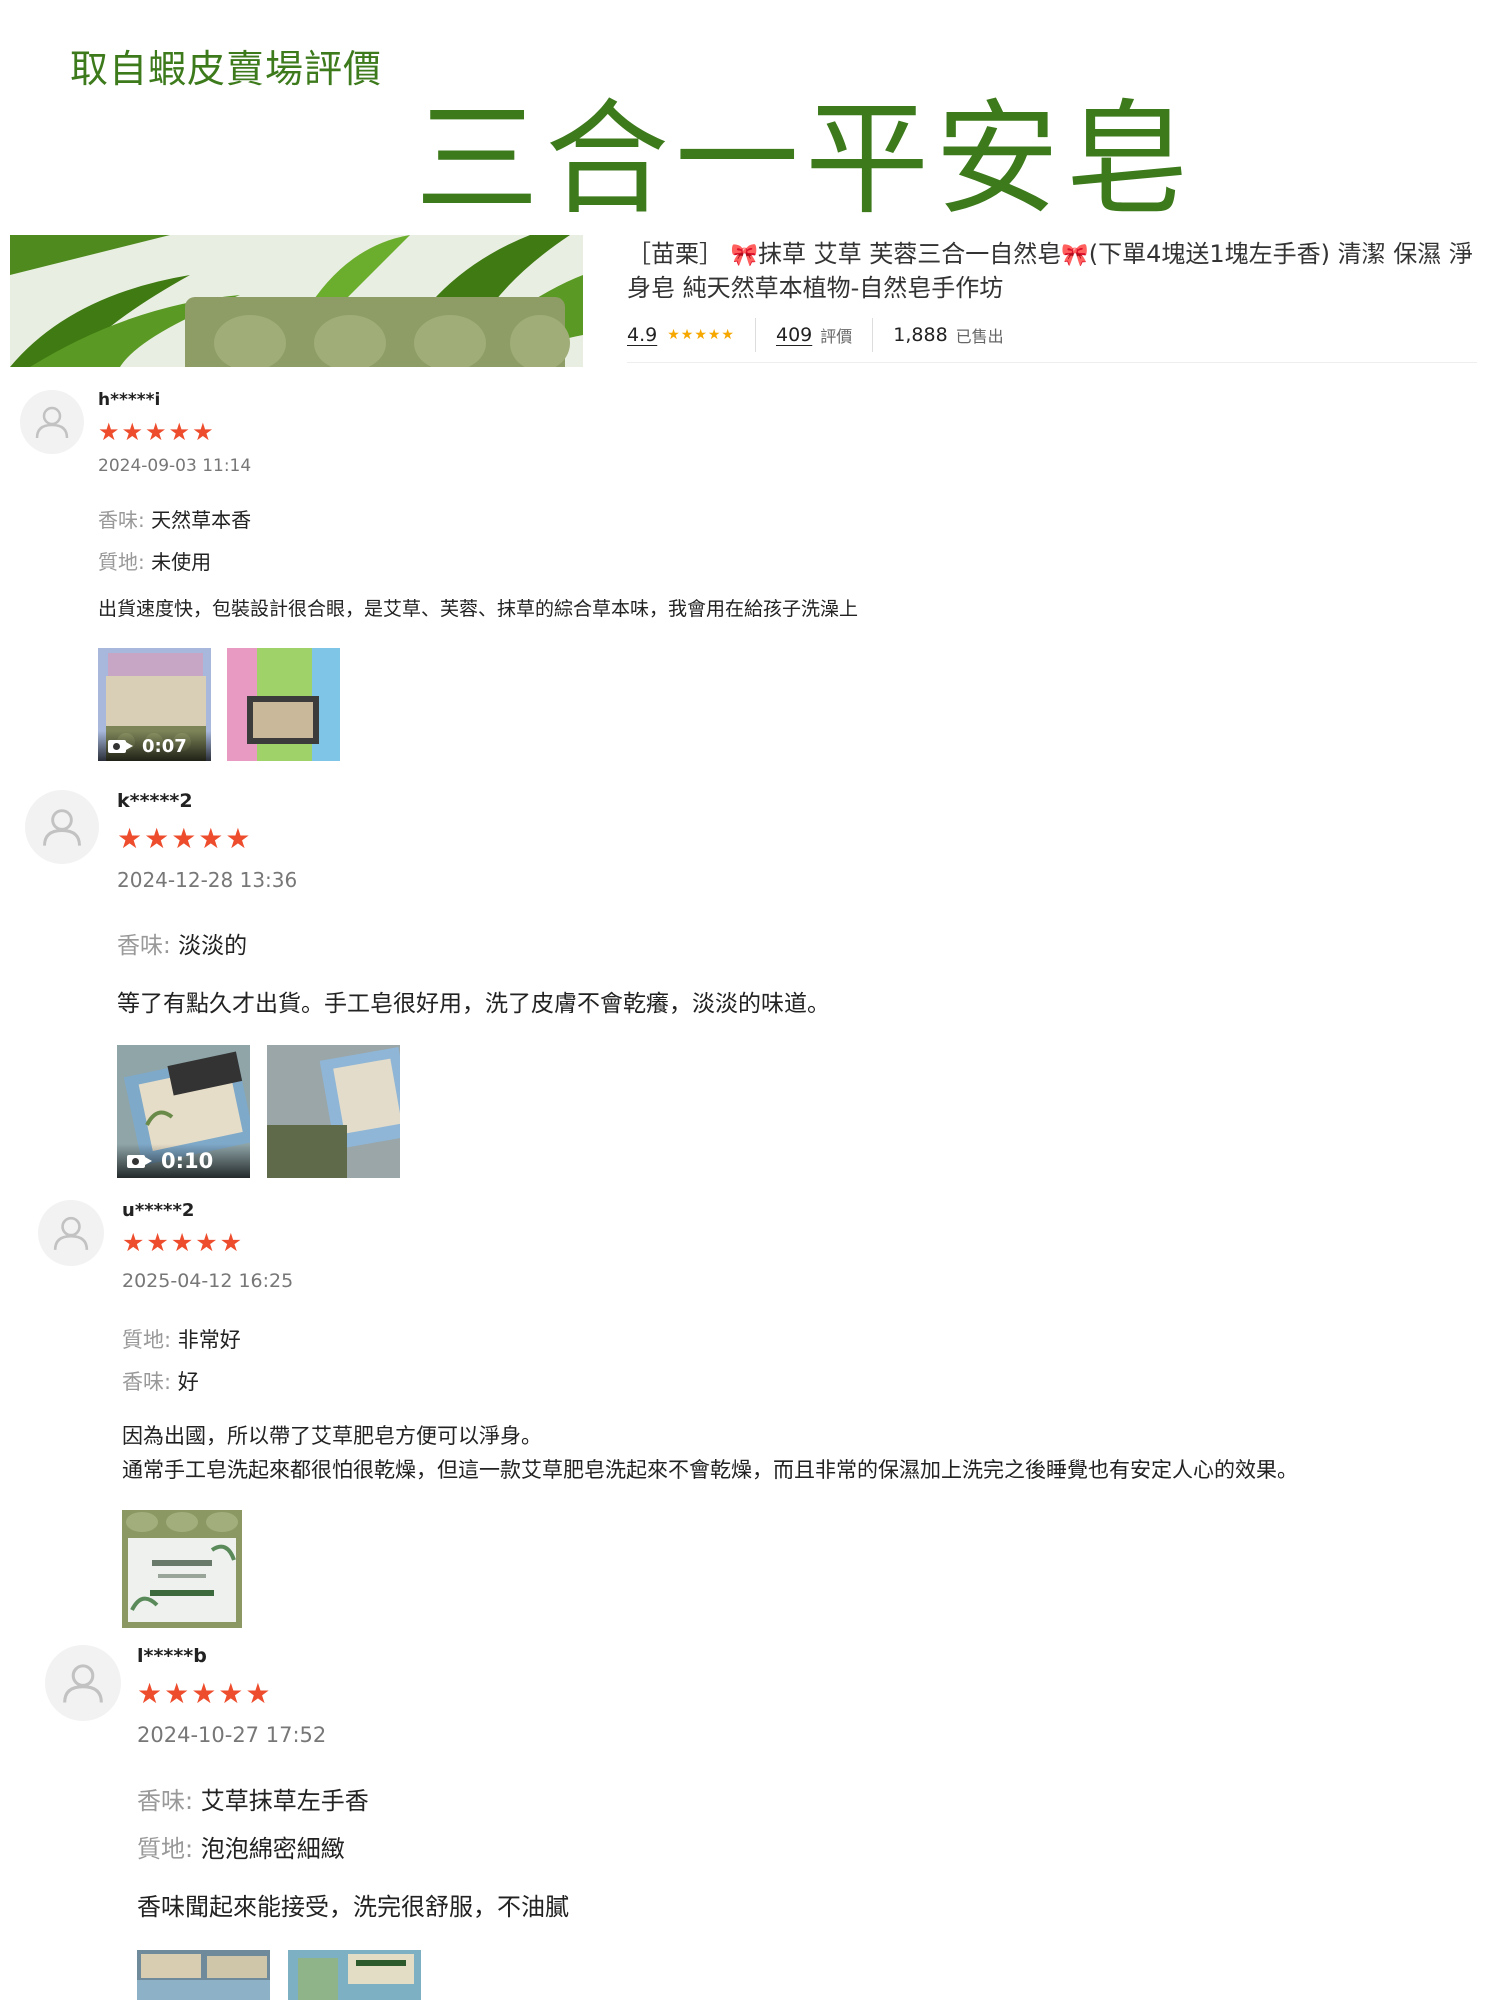 This screenshot has height=2000, width=1500. What do you see at coordinates (473, 1004) in the screenshot?
I see `review-comment: 等了有點久才出貨。手工皂很好用，洗了皮膚不會乾癢，淡淡的味道。` at bounding box center [473, 1004].